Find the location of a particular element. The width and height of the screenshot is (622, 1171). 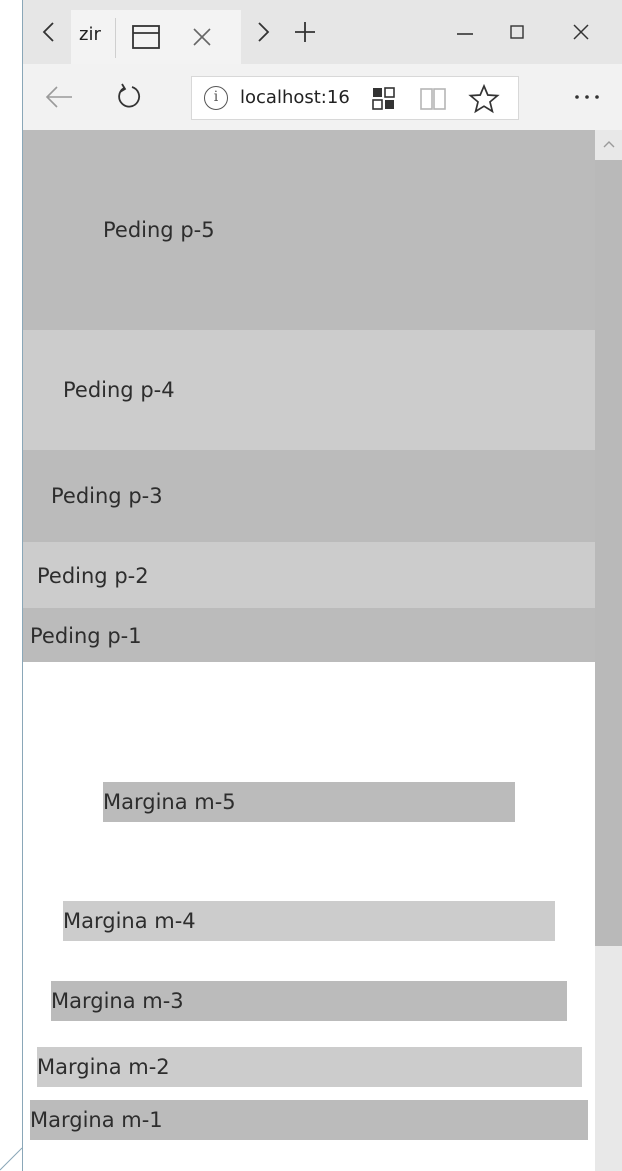

plus-icon is located at coordinates (305, 32).